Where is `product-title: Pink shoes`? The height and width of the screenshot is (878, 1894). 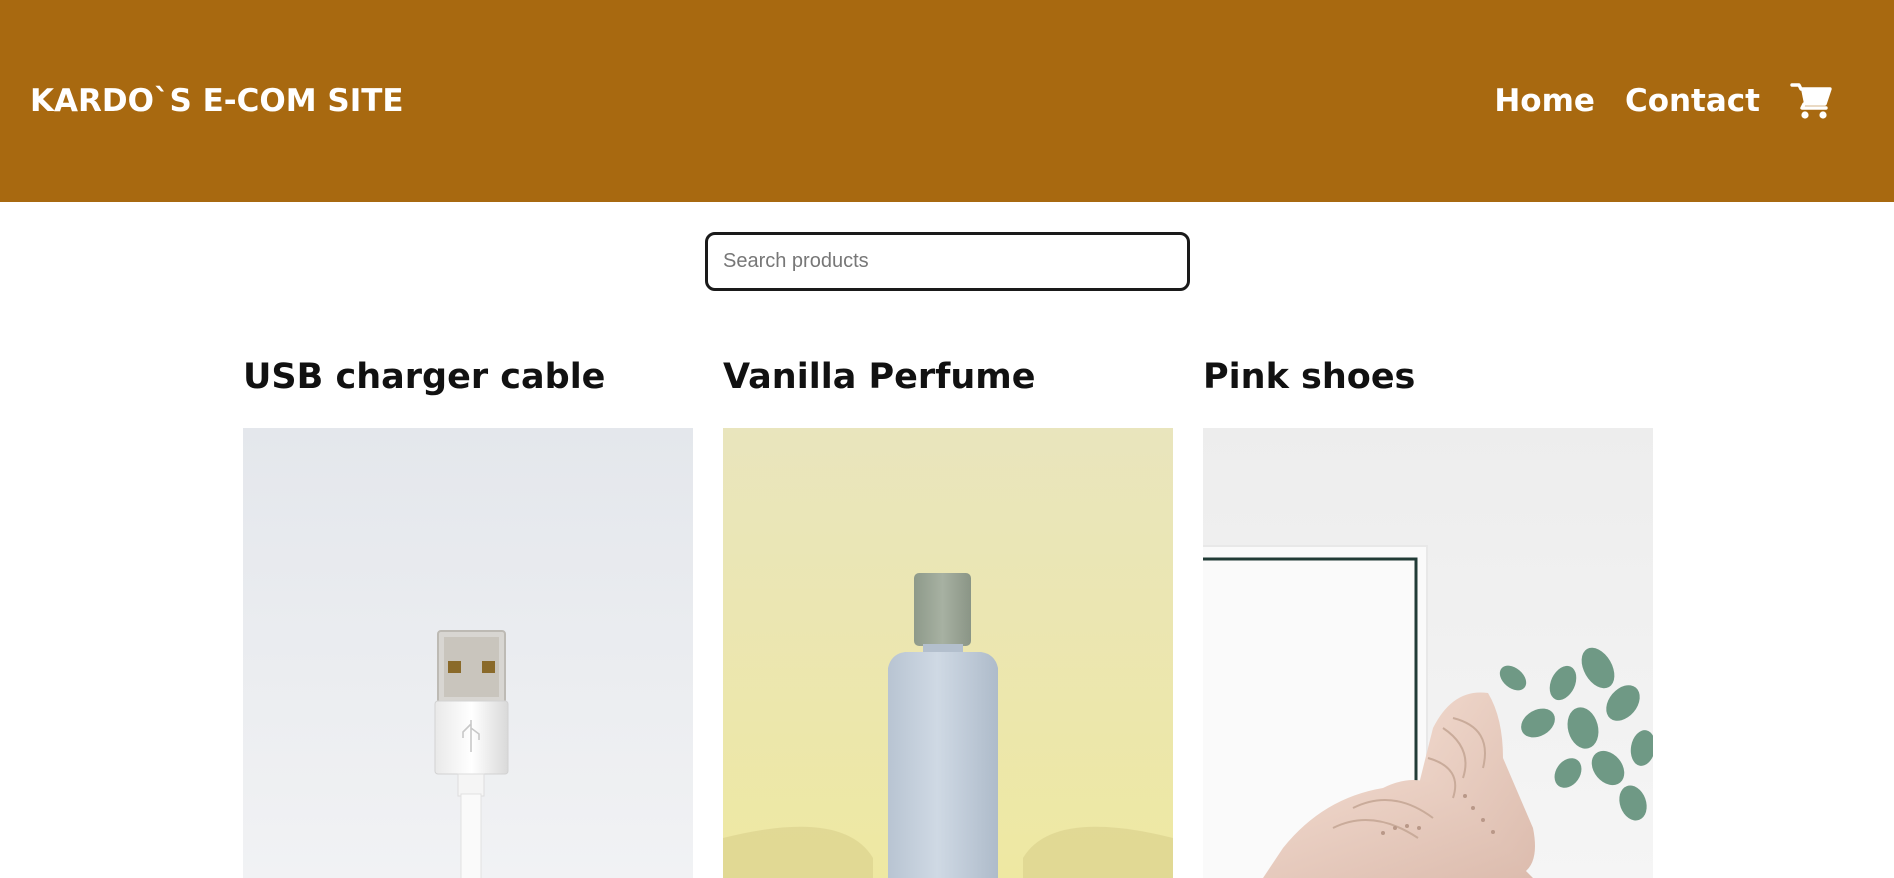
product-title: Pink shoes is located at coordinates (1428, 390).